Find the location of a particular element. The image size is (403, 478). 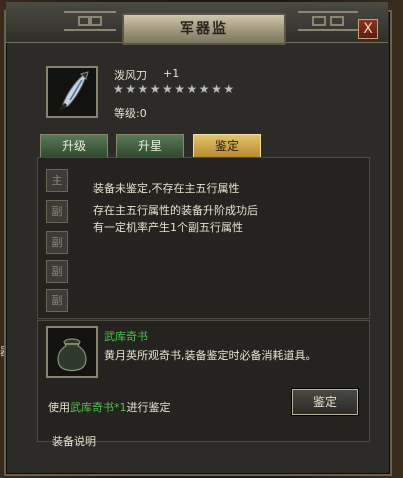

fretwork-ornament-left is located at coordinates (90, 21).